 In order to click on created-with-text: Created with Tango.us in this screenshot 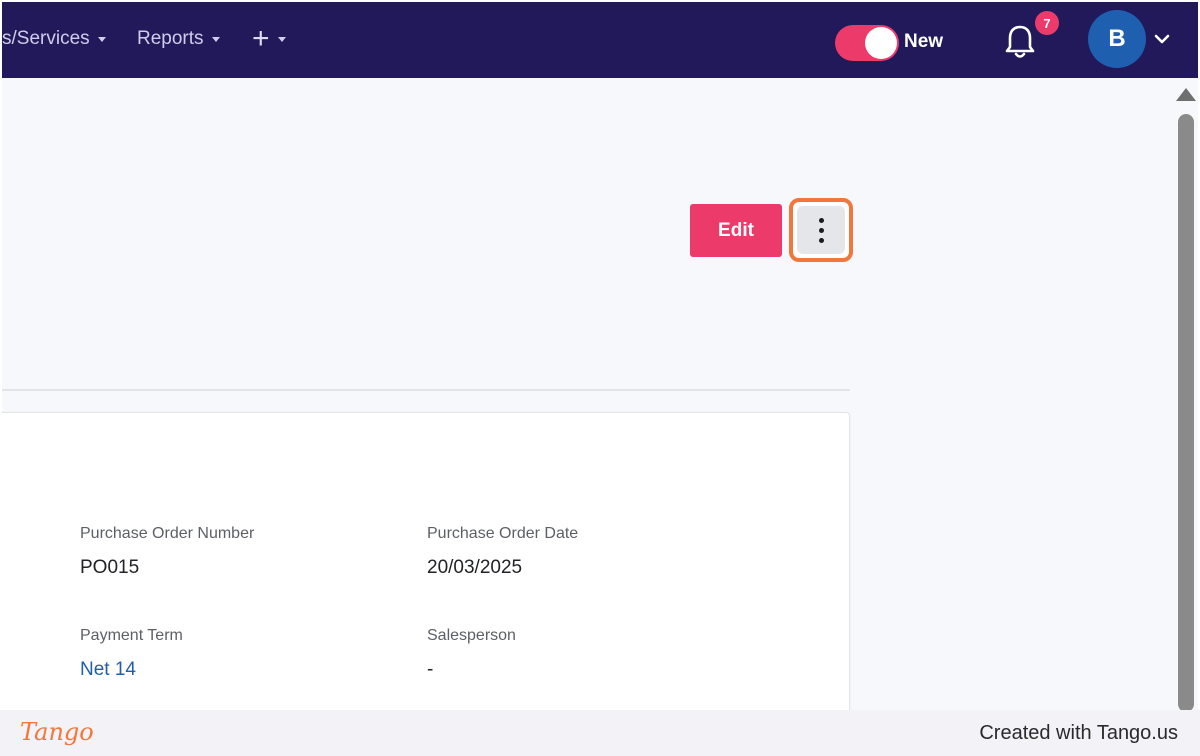, I will do `click(1078, 733)`.